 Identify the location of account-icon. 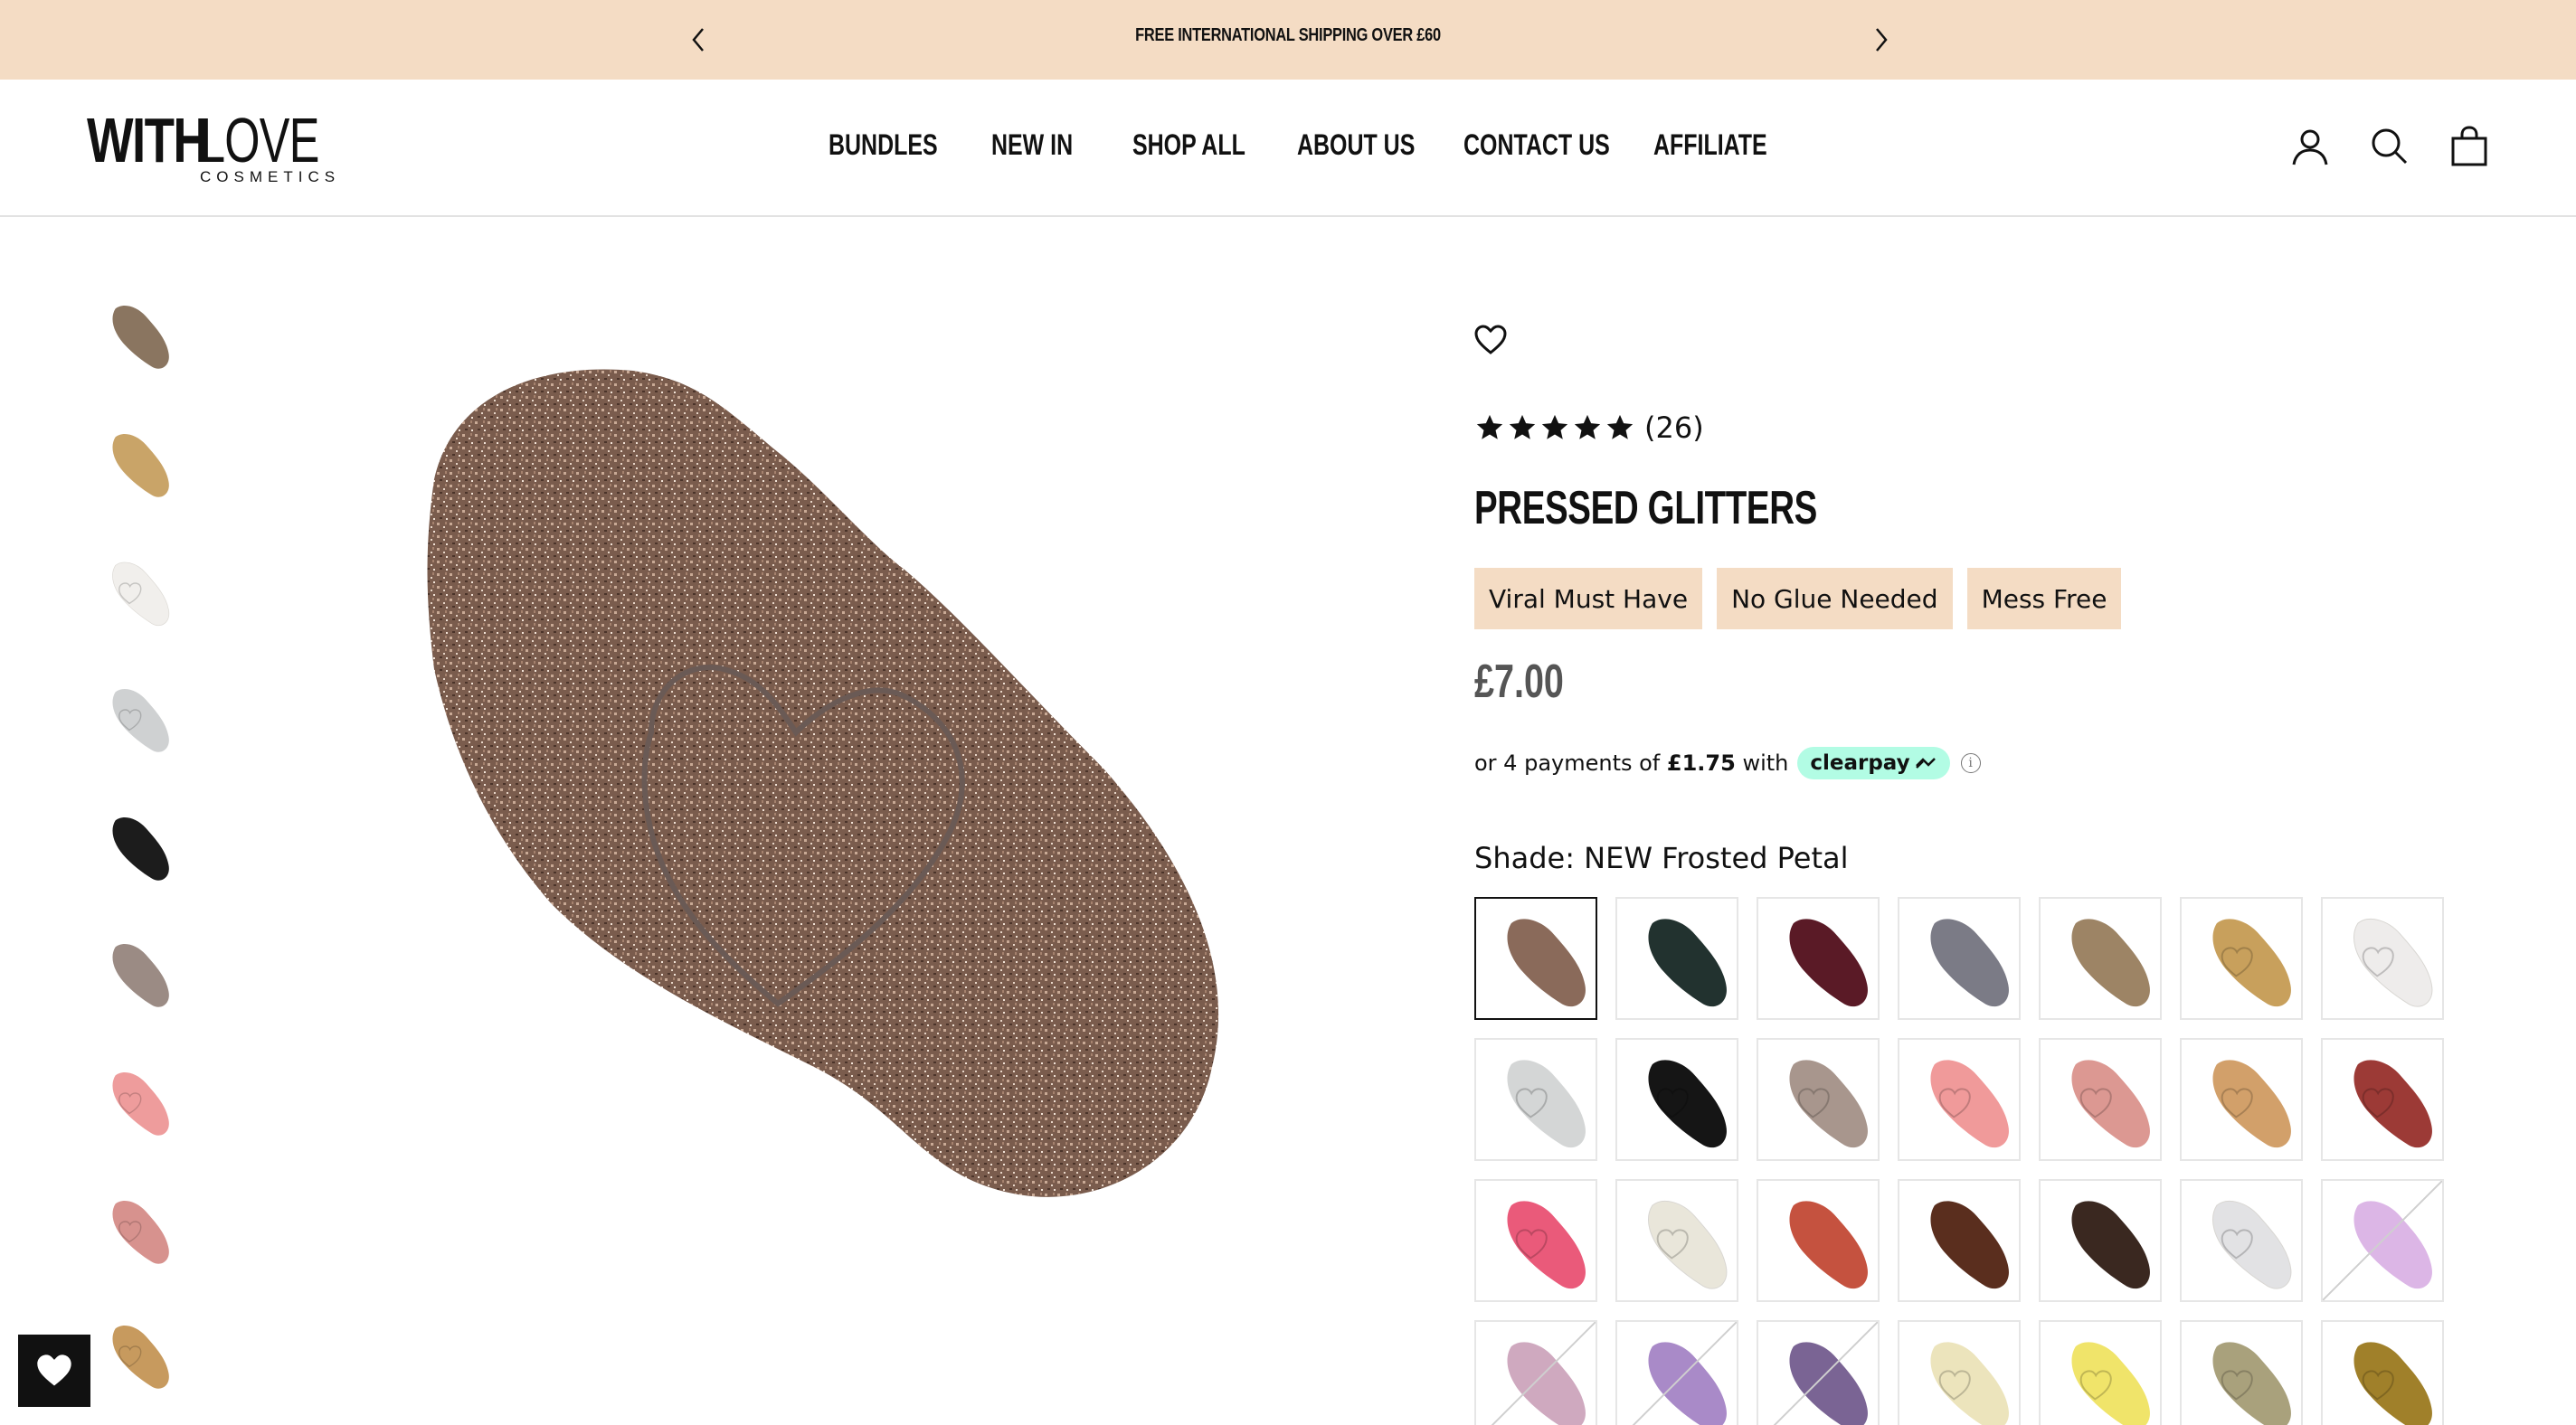
(2310, 147).